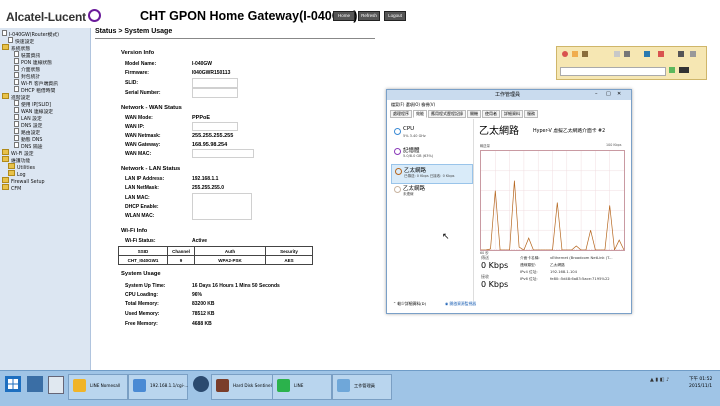  Describe the element at coordinates (132, 83) in the screenshot. I see `slid-label: SLID:` at that location.